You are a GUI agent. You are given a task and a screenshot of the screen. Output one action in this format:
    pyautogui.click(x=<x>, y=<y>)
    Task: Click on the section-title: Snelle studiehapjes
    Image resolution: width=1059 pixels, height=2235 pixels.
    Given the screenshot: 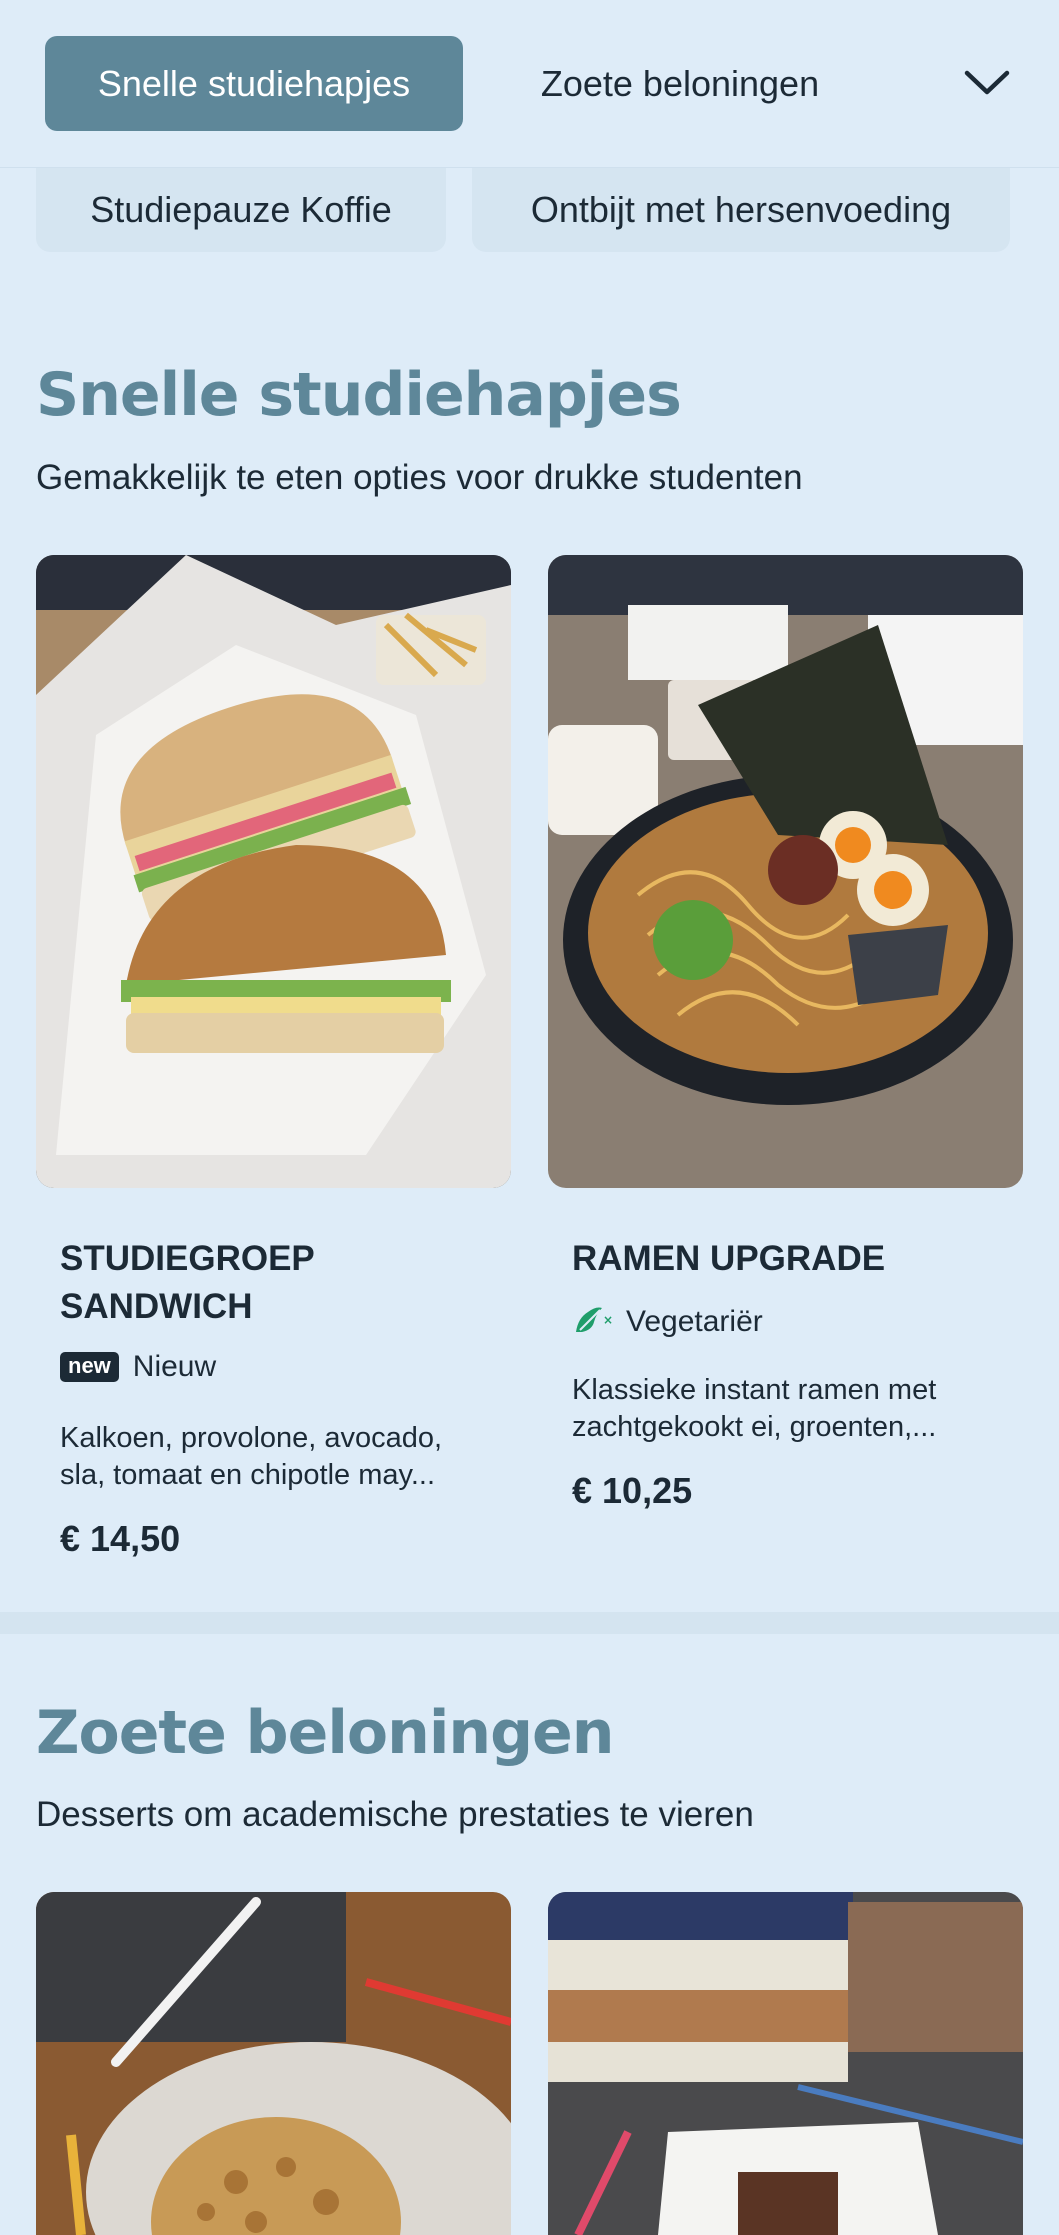 What is the action you would take?
    pyautogui.click(x=359, y=395)
    